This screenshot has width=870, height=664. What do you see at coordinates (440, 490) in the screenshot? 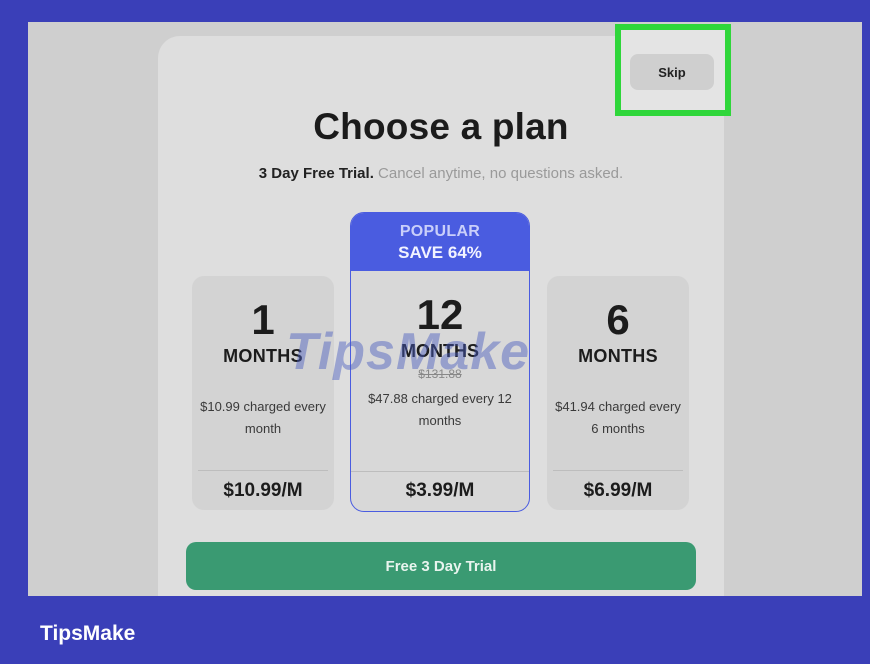
I see `plan-price: $3.99/M` at bounding box center [440, 490].